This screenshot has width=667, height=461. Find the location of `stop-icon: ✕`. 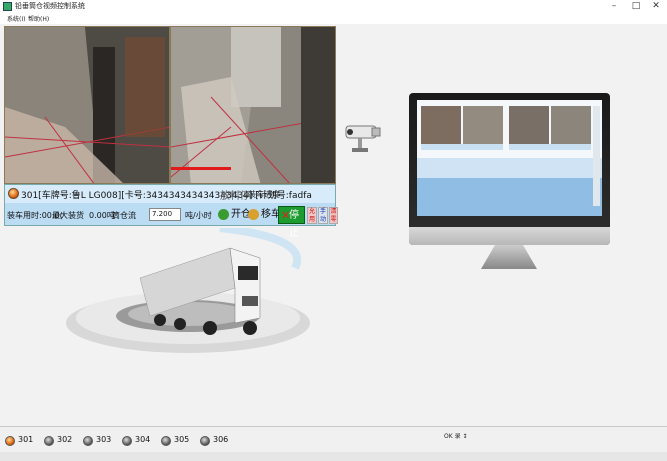

stop-icon: ✕ is located at coordinates (286, 215).